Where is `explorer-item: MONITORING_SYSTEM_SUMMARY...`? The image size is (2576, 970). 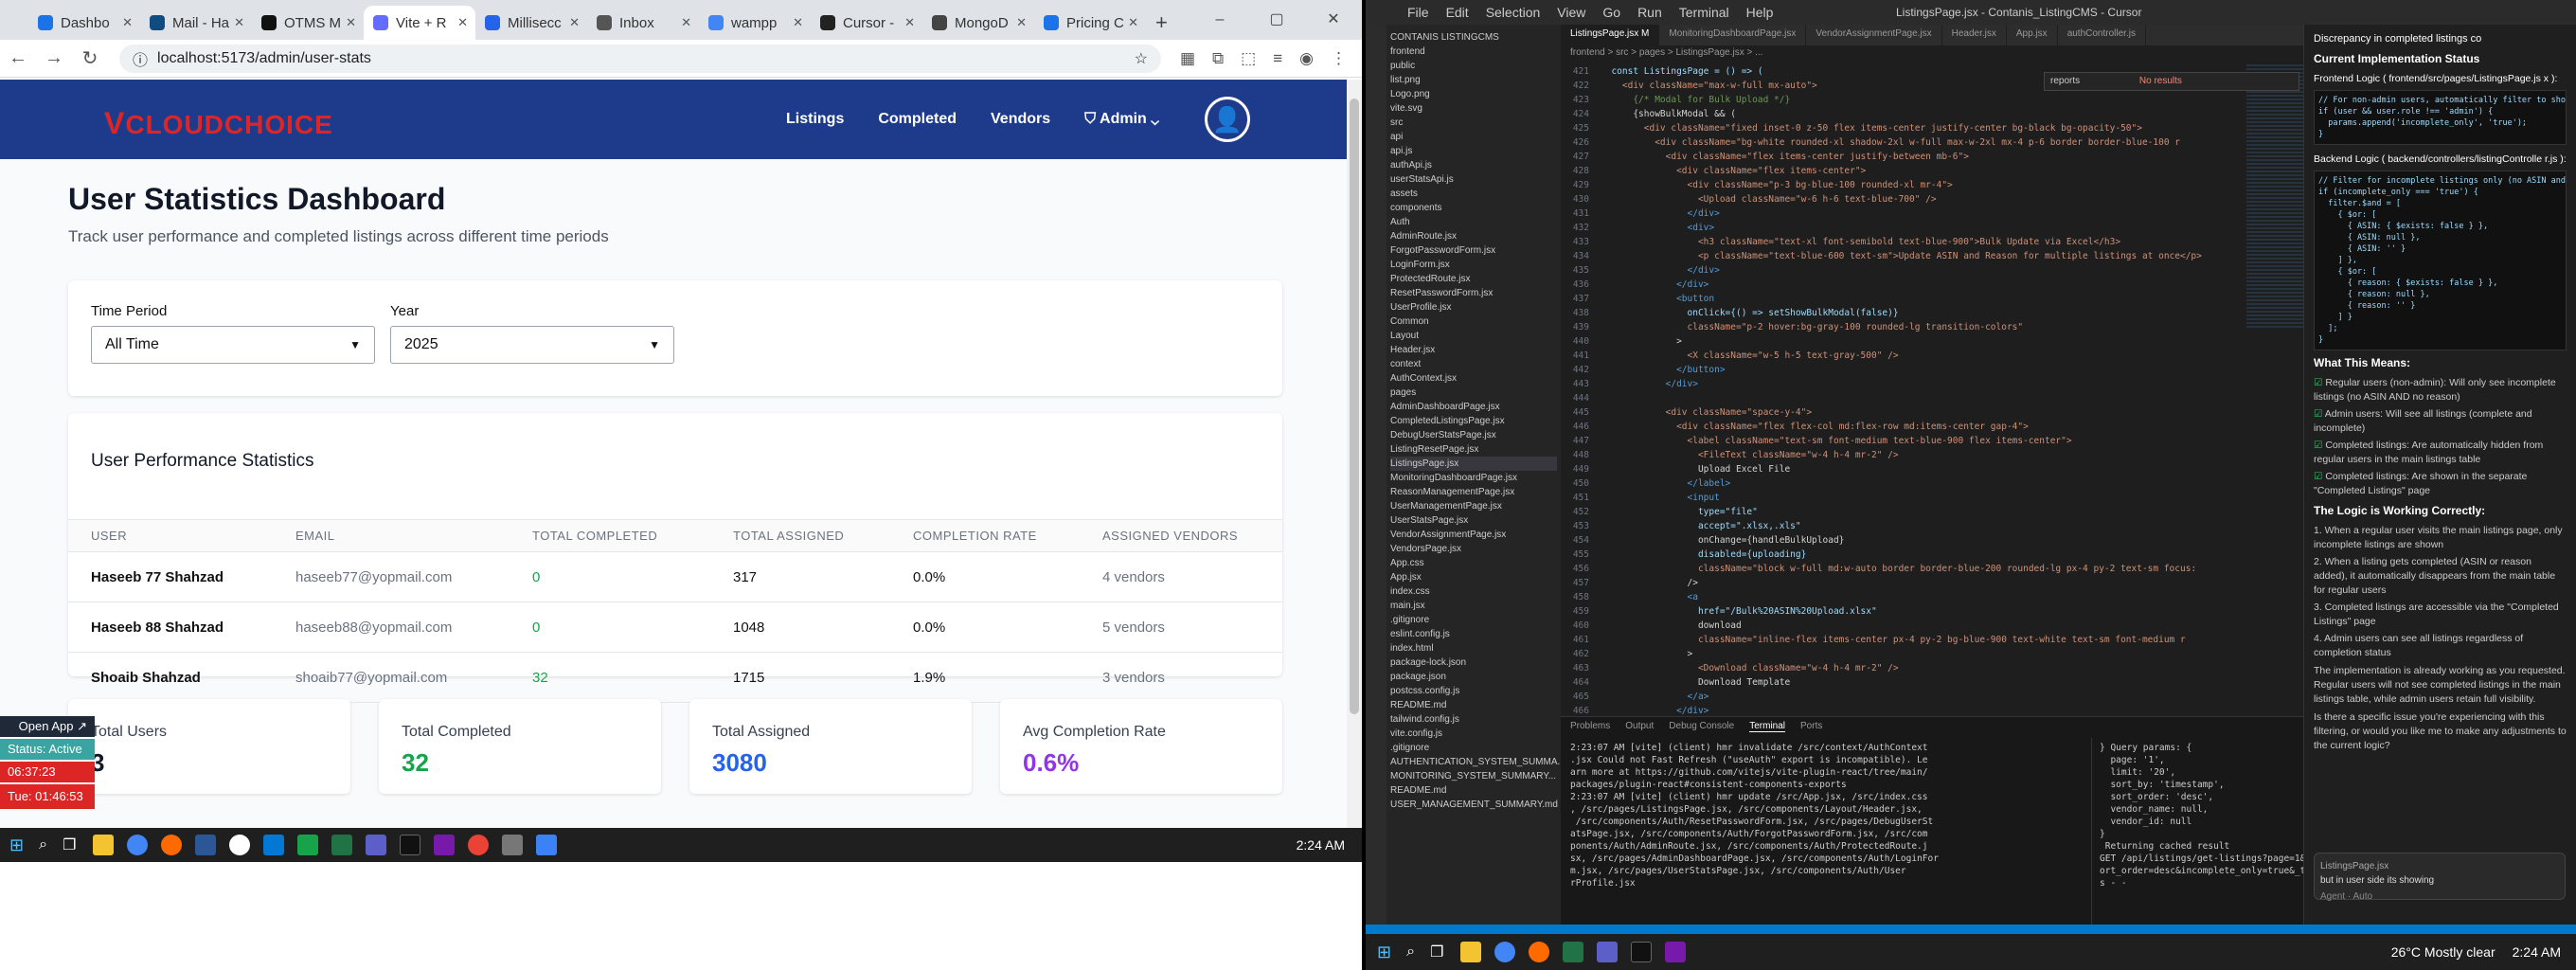
explorer-item: MONITORING_SYSTEM_SUMMARY... is located at coordinates (1473, 776).